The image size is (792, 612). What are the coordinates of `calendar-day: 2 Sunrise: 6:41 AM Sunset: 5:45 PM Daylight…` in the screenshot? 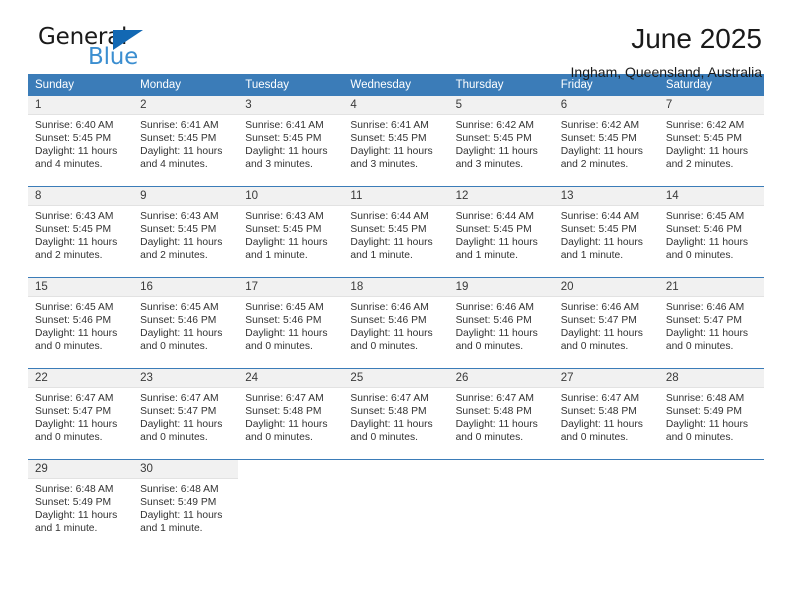 It's located at (186, 141).